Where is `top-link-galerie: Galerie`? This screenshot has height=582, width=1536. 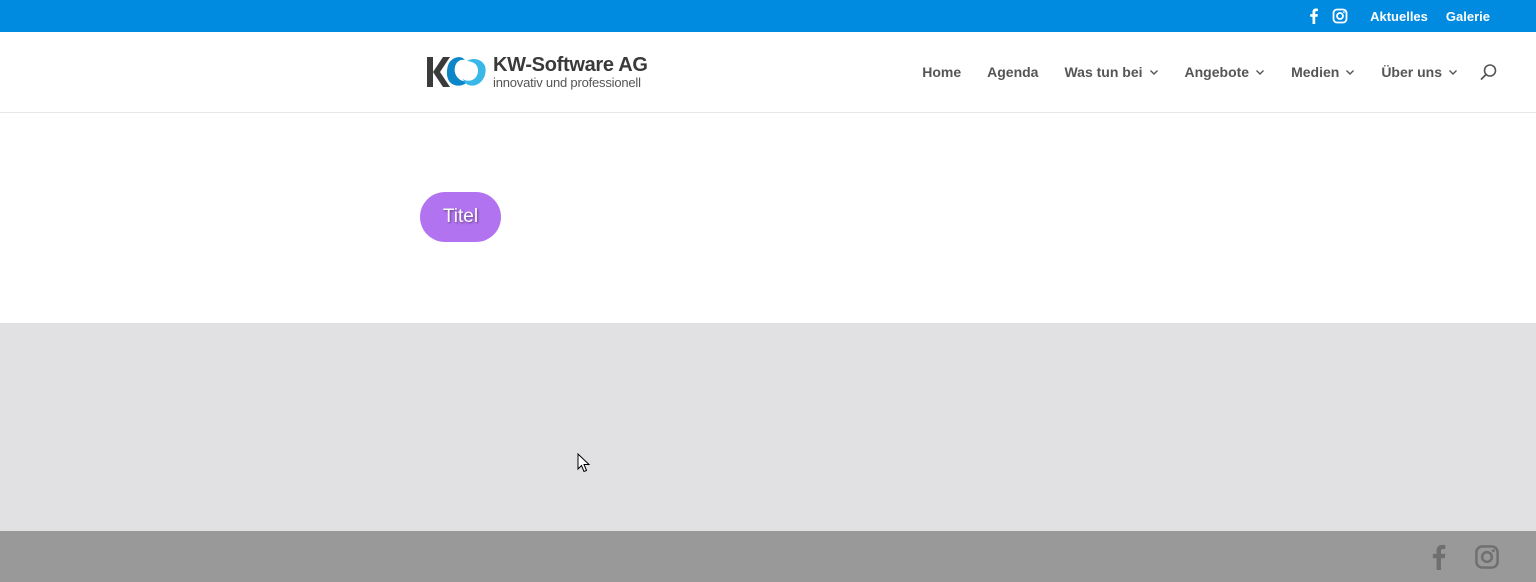 top-link-galerie: Galerie is located at coordinates (1468, 16).